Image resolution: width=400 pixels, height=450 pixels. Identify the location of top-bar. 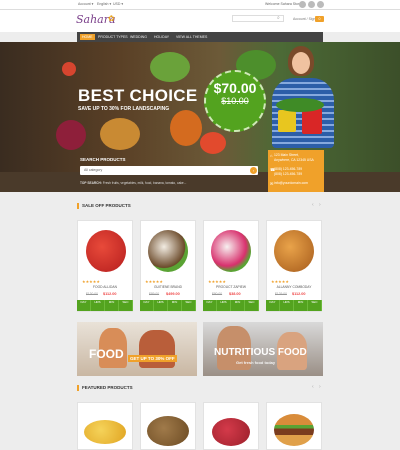
(200, 5).